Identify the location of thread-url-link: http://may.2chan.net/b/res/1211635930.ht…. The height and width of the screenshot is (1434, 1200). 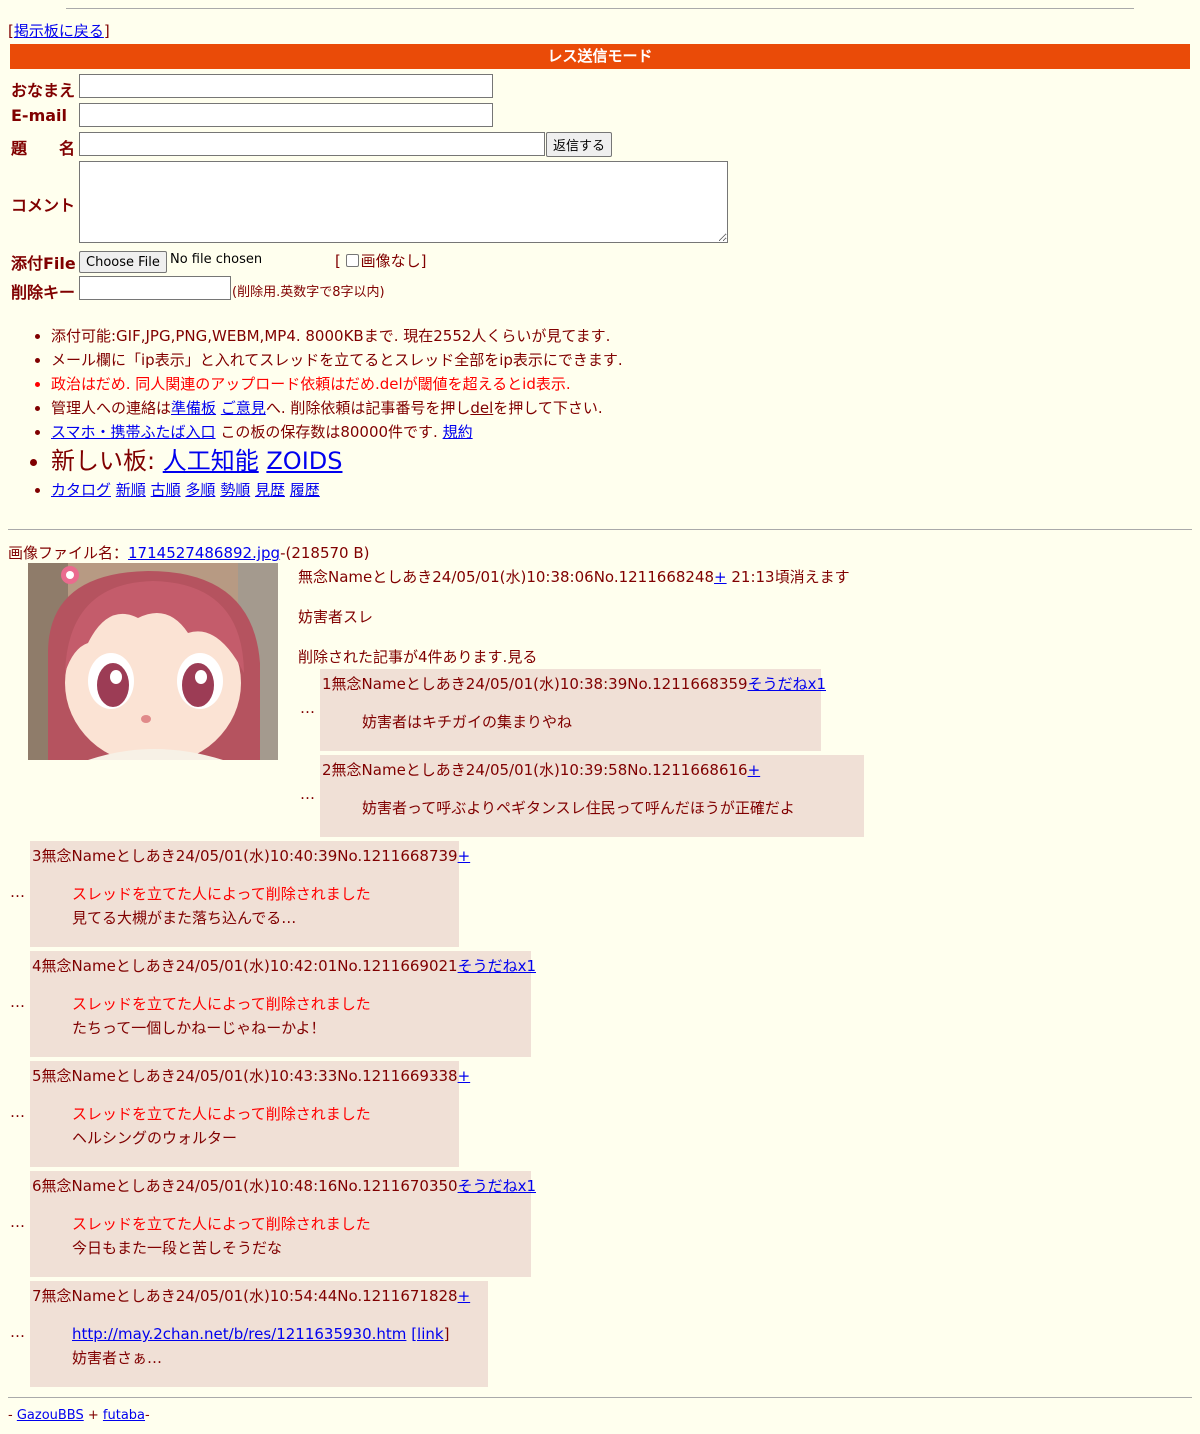
(239, 1334).